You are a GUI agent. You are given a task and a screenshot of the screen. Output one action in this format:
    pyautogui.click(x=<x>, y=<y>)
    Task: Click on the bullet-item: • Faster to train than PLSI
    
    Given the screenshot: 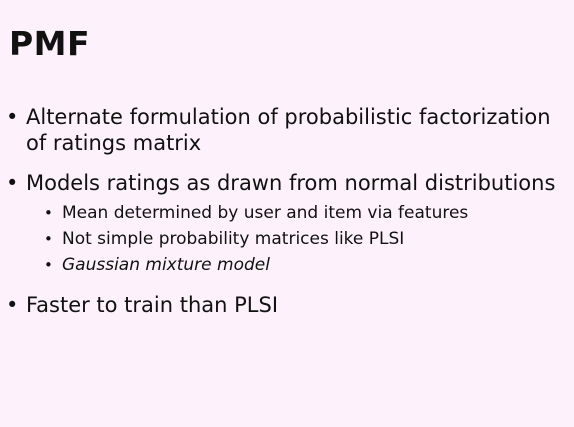 What is the action you would take?
    pyautogui.click(x=283, y=305)
    